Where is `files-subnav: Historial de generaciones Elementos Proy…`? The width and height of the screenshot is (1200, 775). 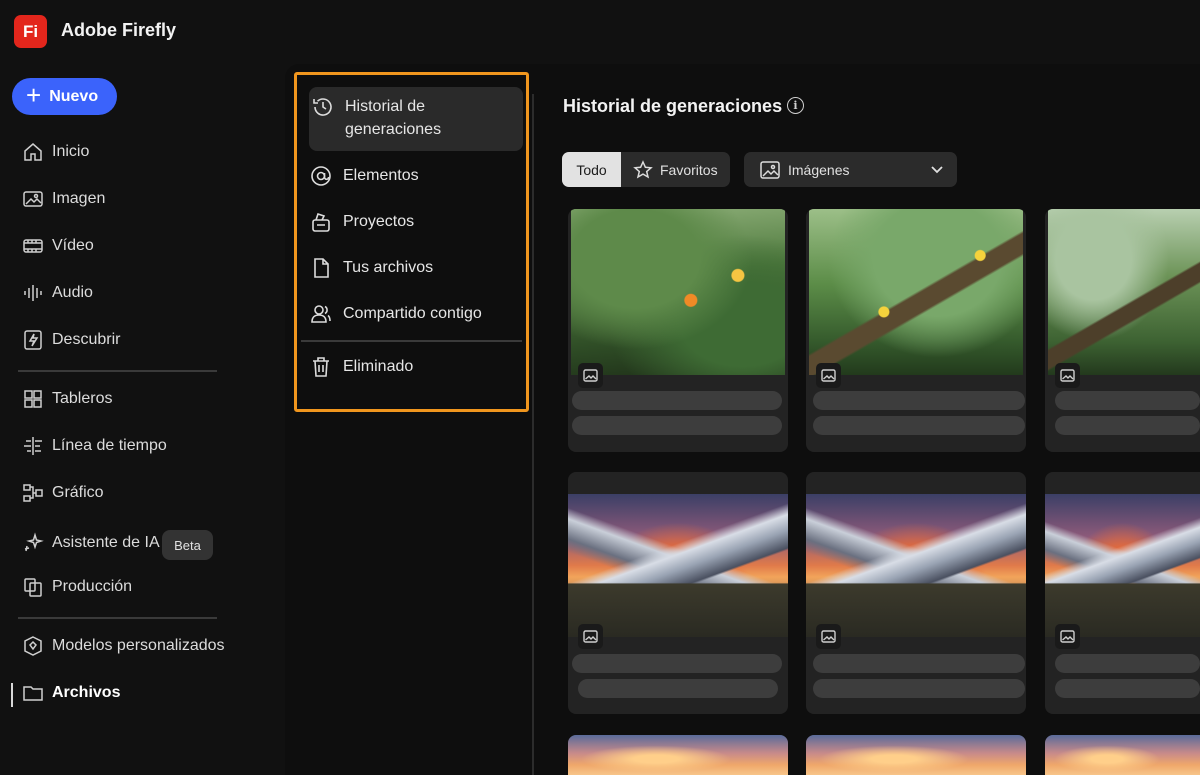 files-subnav: Historial de generaciones Elementos Proy… is located at coordinates (411, 242).